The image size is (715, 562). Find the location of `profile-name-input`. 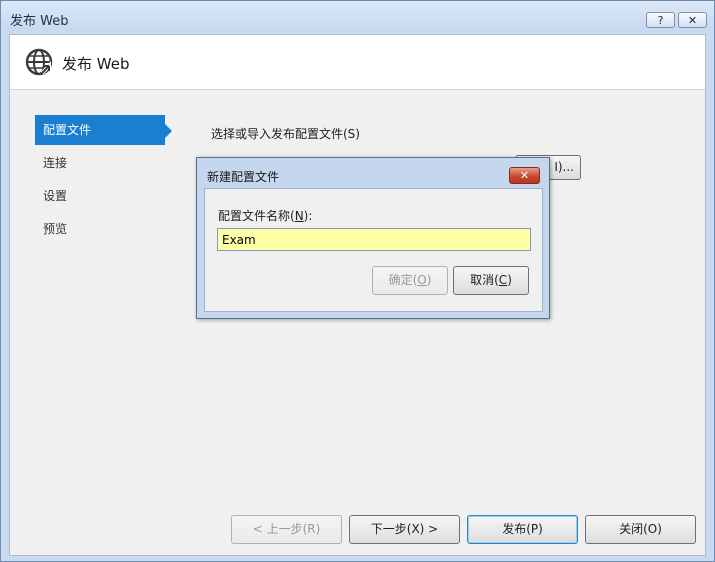

profile-name-input is located at coordinates (374, 239).